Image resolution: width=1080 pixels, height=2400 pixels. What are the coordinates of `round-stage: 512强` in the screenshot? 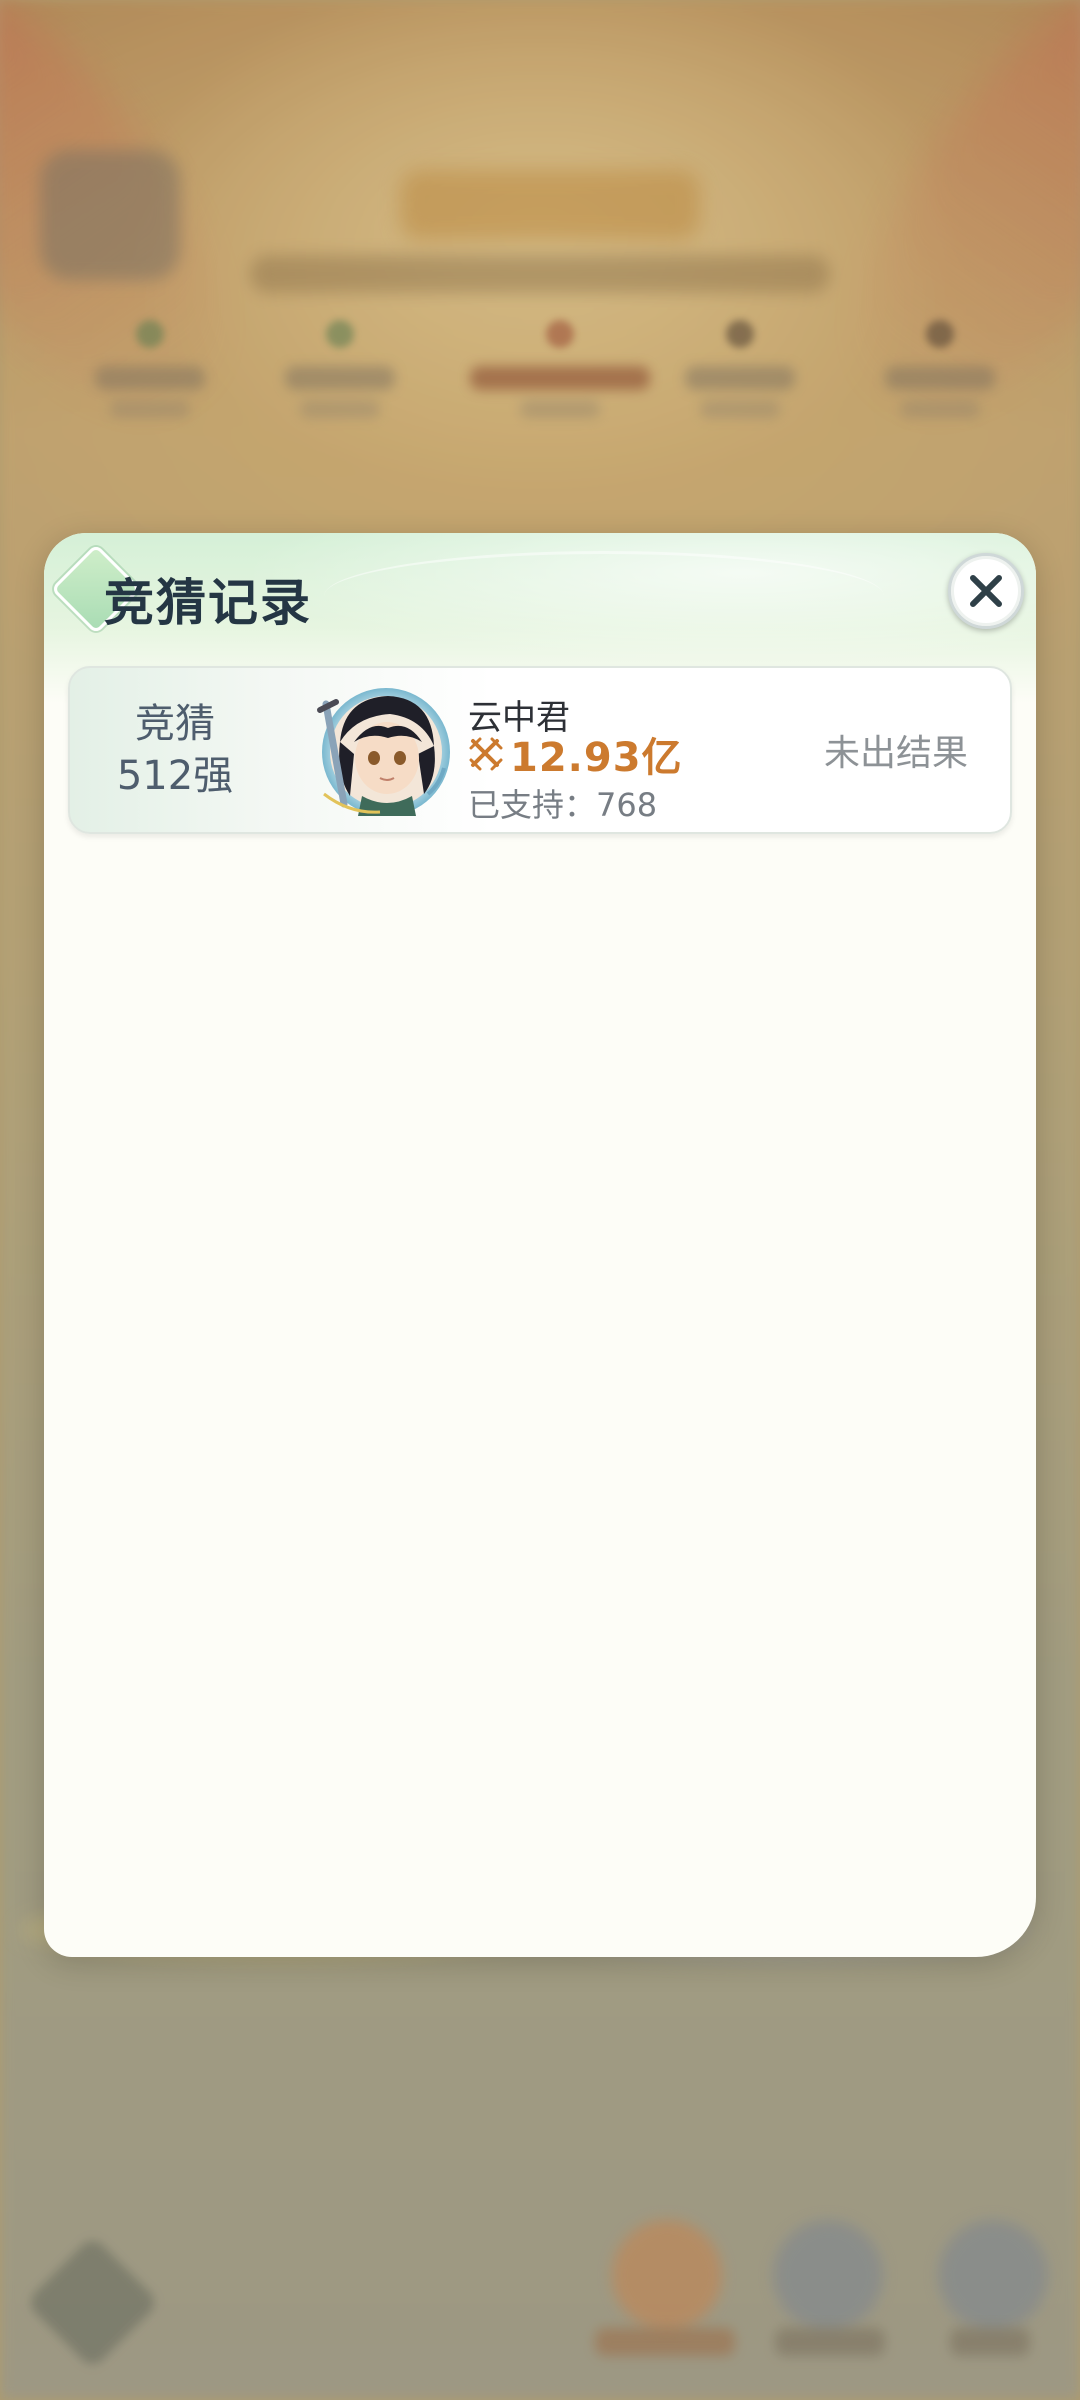 It's located at (175, 776).